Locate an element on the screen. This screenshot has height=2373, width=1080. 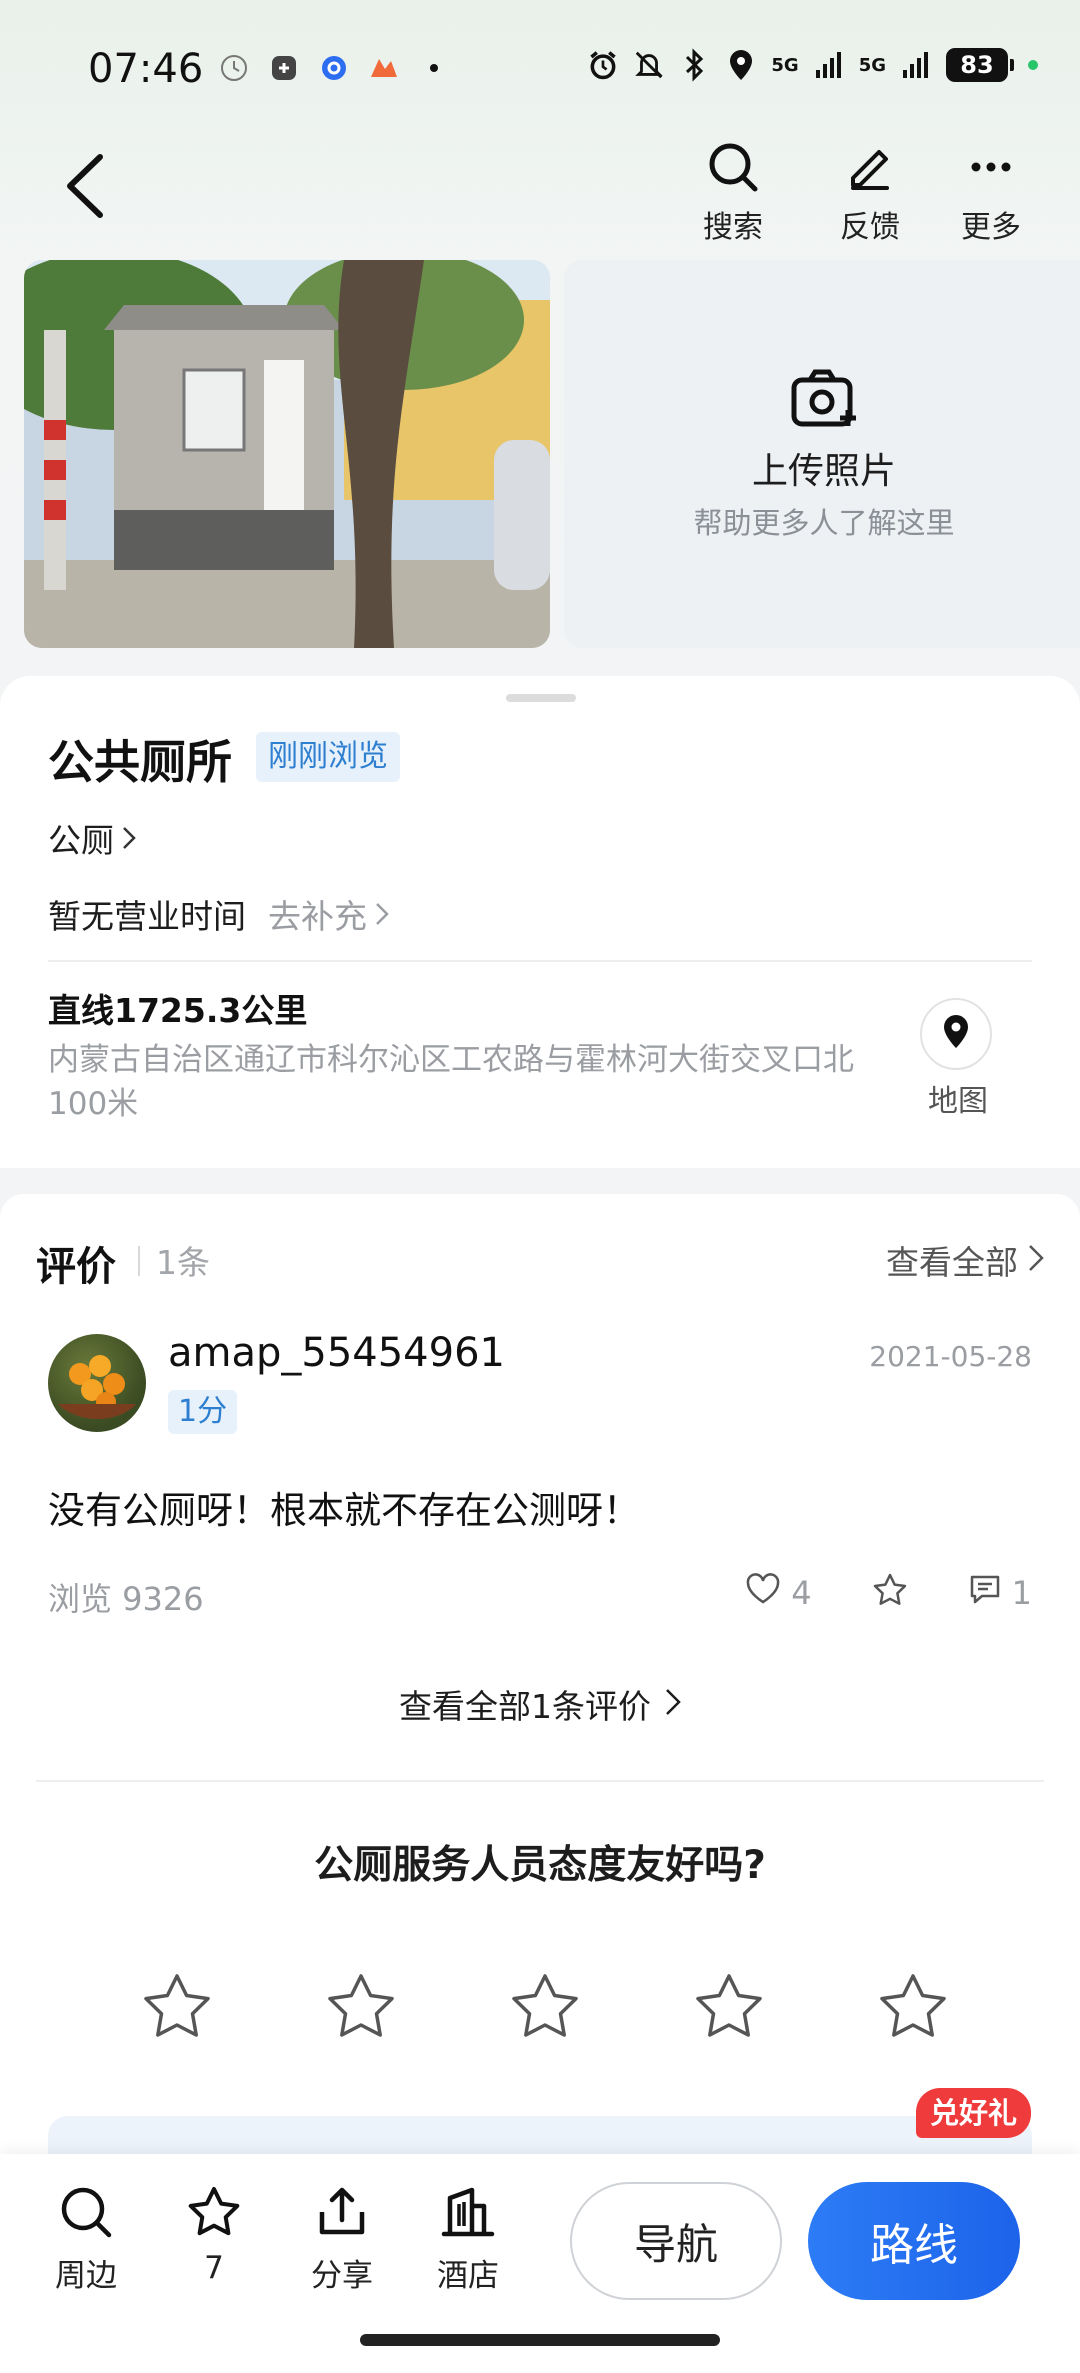
view-all-link: 查看全部 is located at coordinates (965, 1260).